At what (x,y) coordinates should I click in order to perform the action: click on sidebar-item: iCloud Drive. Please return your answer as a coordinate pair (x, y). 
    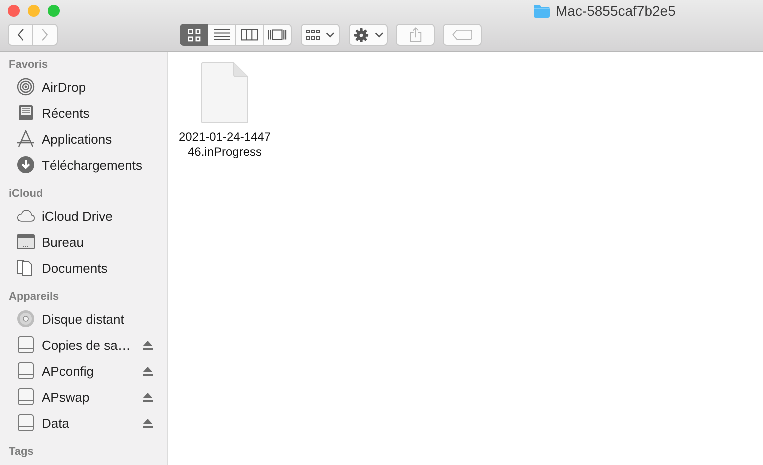
    Looking at the image, I should click on (83, 216).